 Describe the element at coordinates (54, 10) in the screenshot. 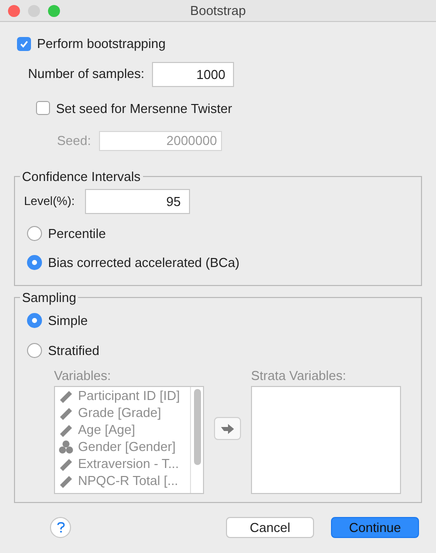

I see `zoom-icon` at that location.